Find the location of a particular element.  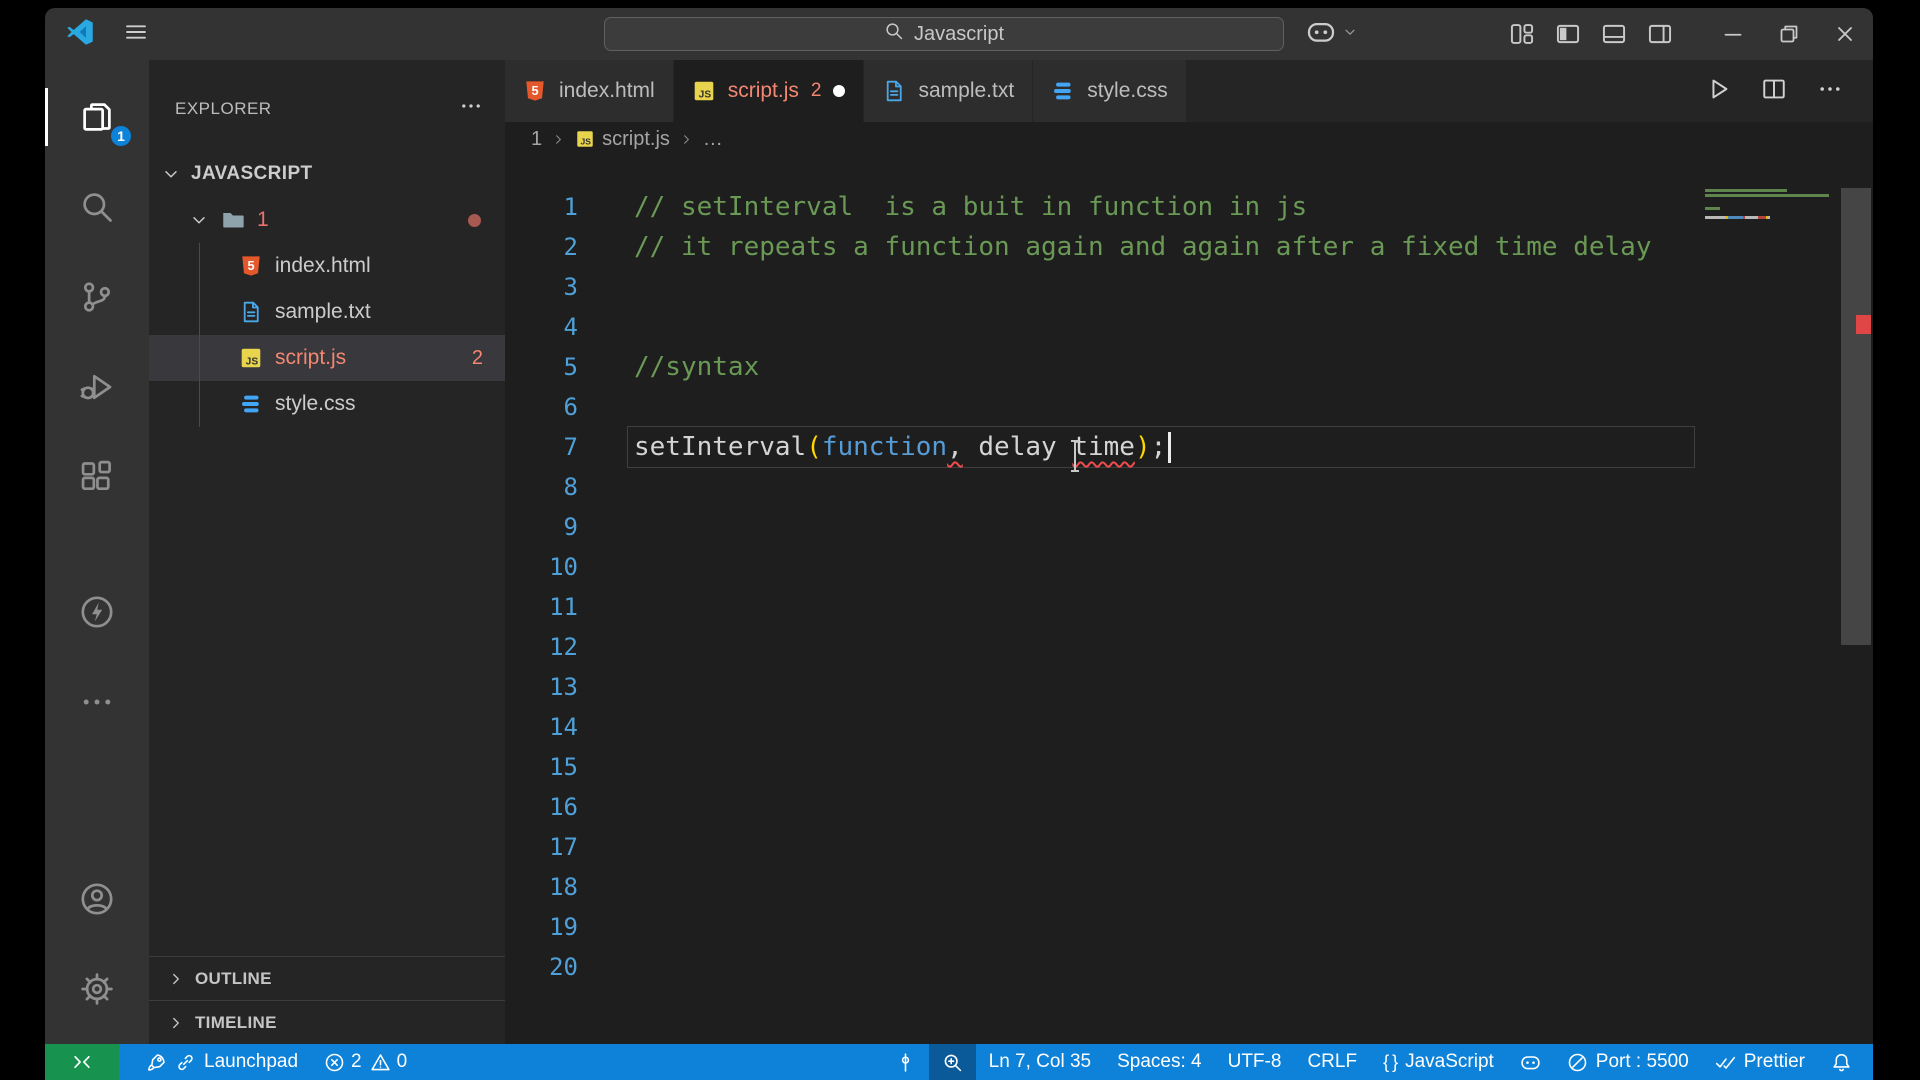

titlebar-sidebar-right-icon is located at coordinates (1660, 34).